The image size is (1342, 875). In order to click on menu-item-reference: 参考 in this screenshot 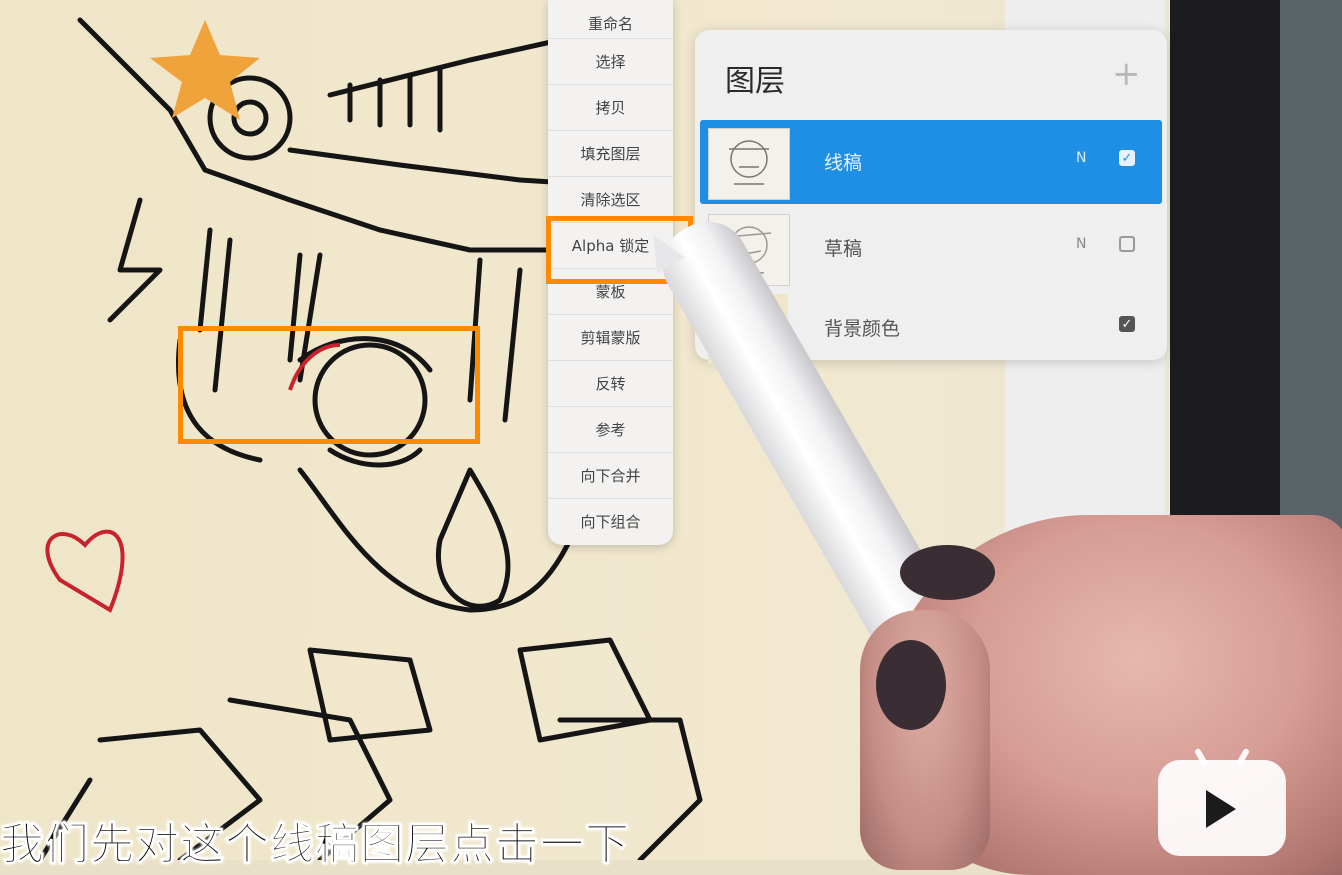, I will do `click(610, 429)`.